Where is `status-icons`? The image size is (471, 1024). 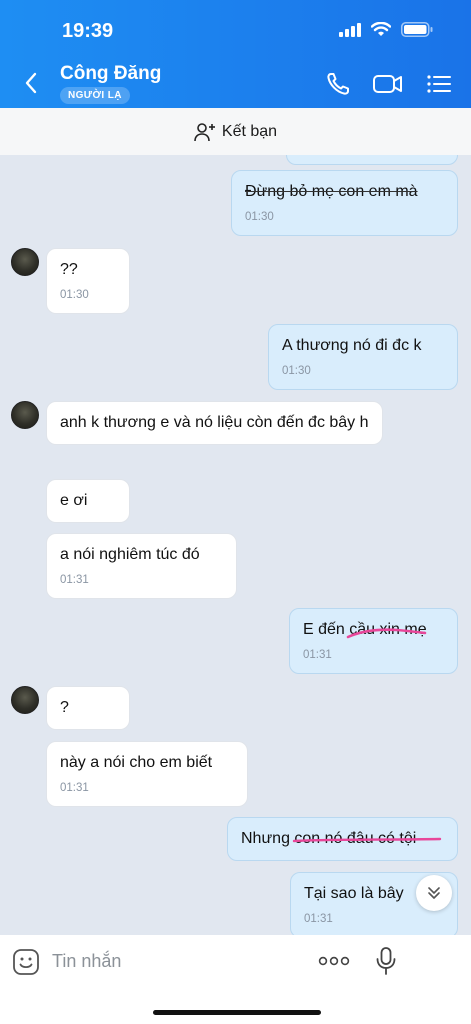 status-icons is located at coordinates (386, 29).